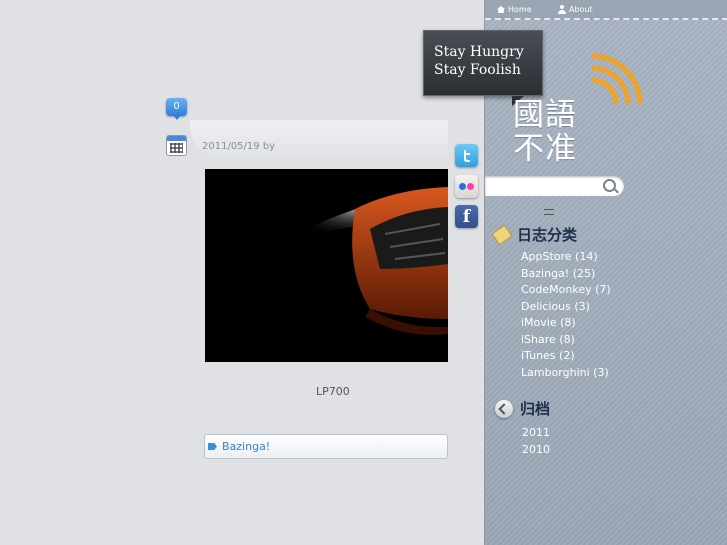  Describe the element at coordinates (246, 446) in the screenshot. I see `tag-link: Bazinga!` at that location.